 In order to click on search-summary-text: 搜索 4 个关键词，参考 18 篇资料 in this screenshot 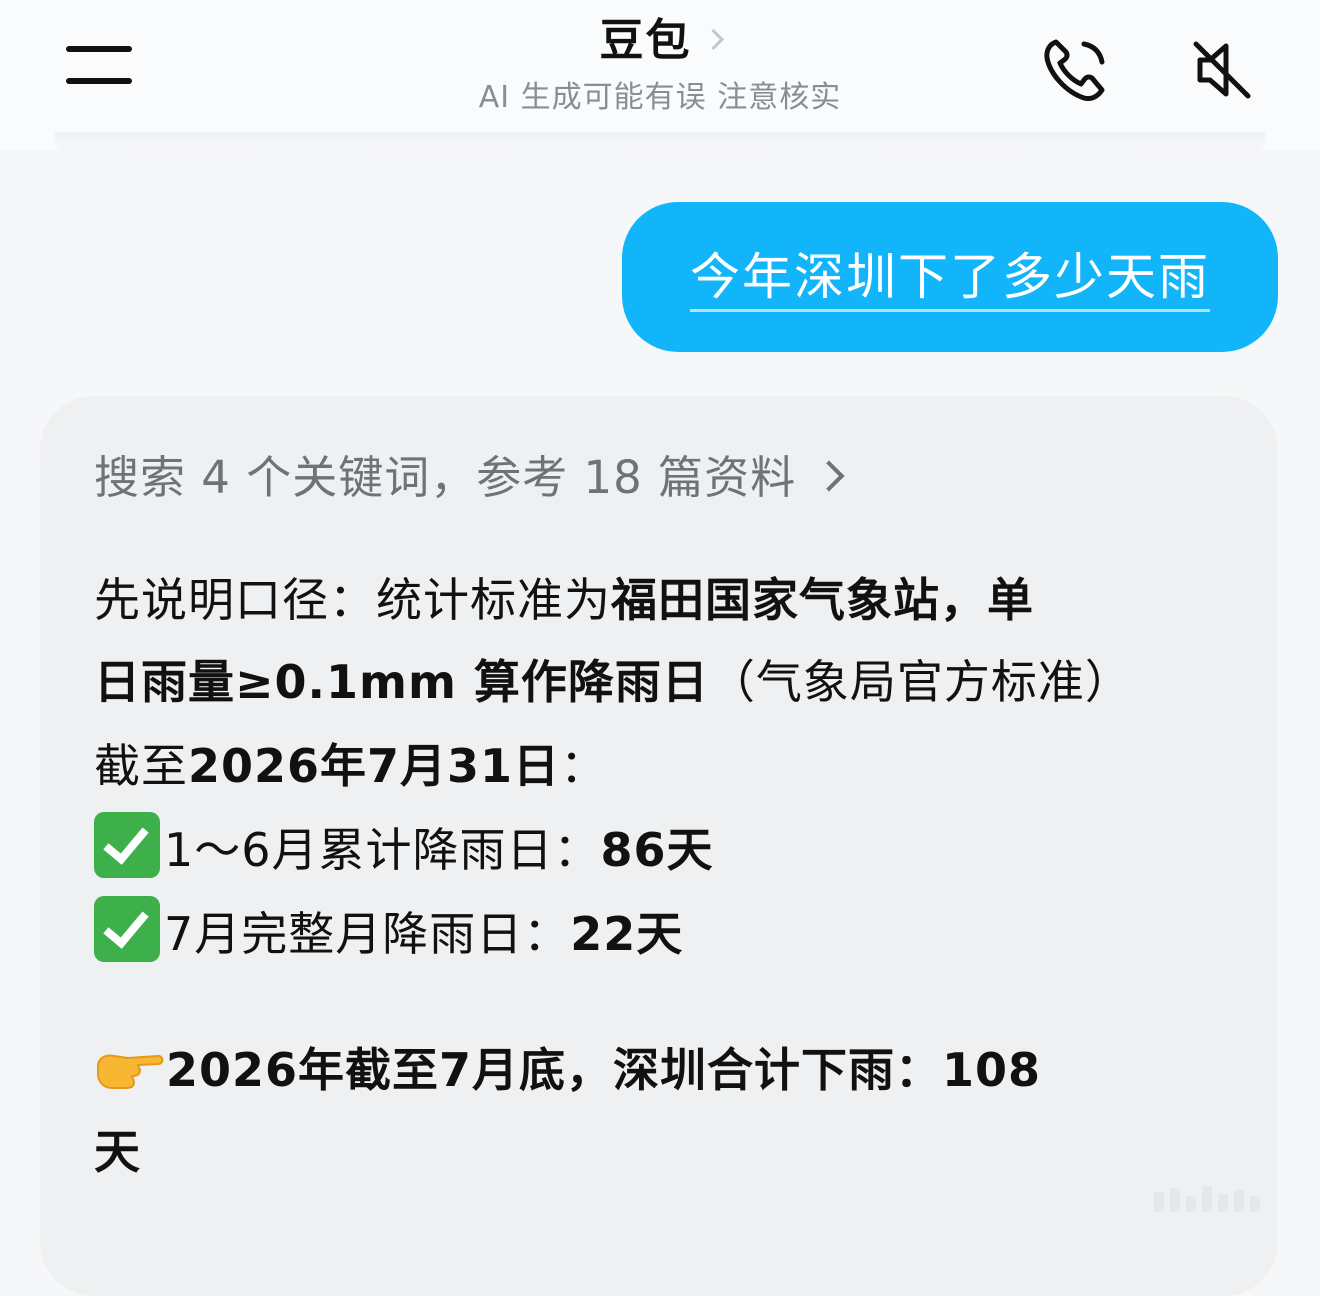, I will do `click(445, 477)`.